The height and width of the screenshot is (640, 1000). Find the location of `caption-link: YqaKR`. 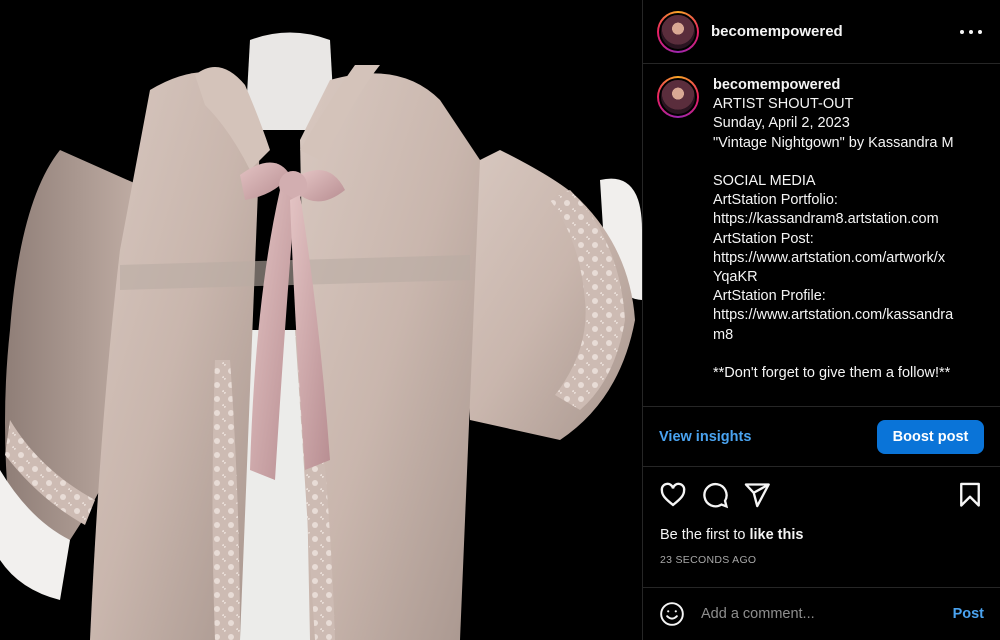

caption-link: YqaKR is located at coordinates (844, 277).